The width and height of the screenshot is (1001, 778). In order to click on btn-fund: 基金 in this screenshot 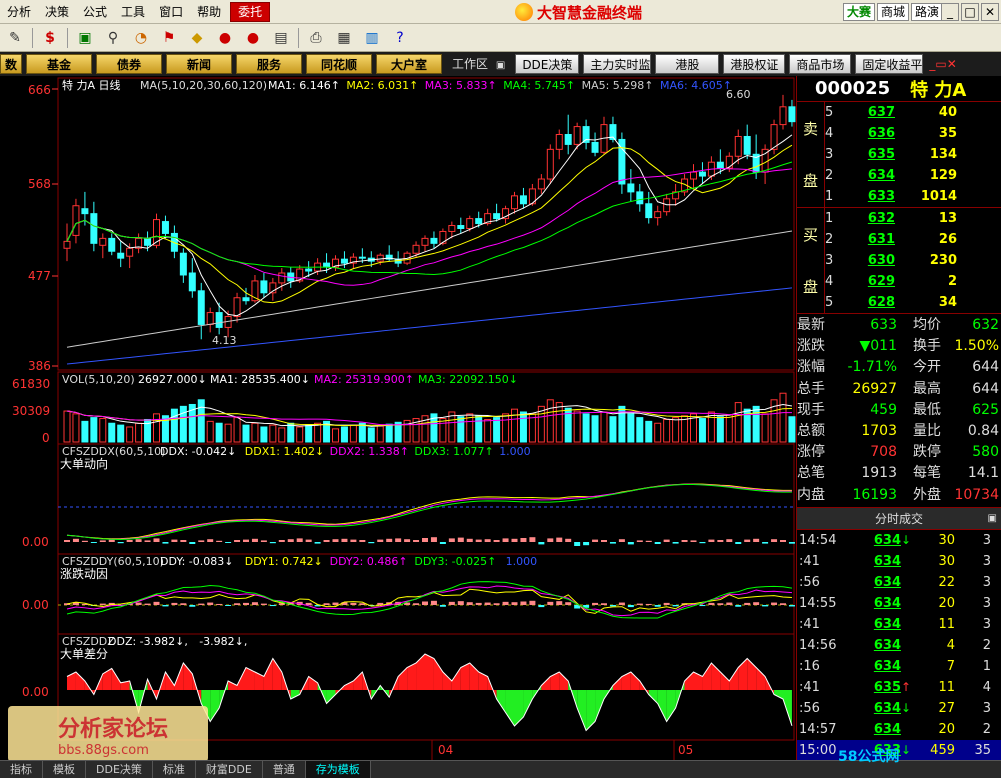, I will do `click(59, 64)`.